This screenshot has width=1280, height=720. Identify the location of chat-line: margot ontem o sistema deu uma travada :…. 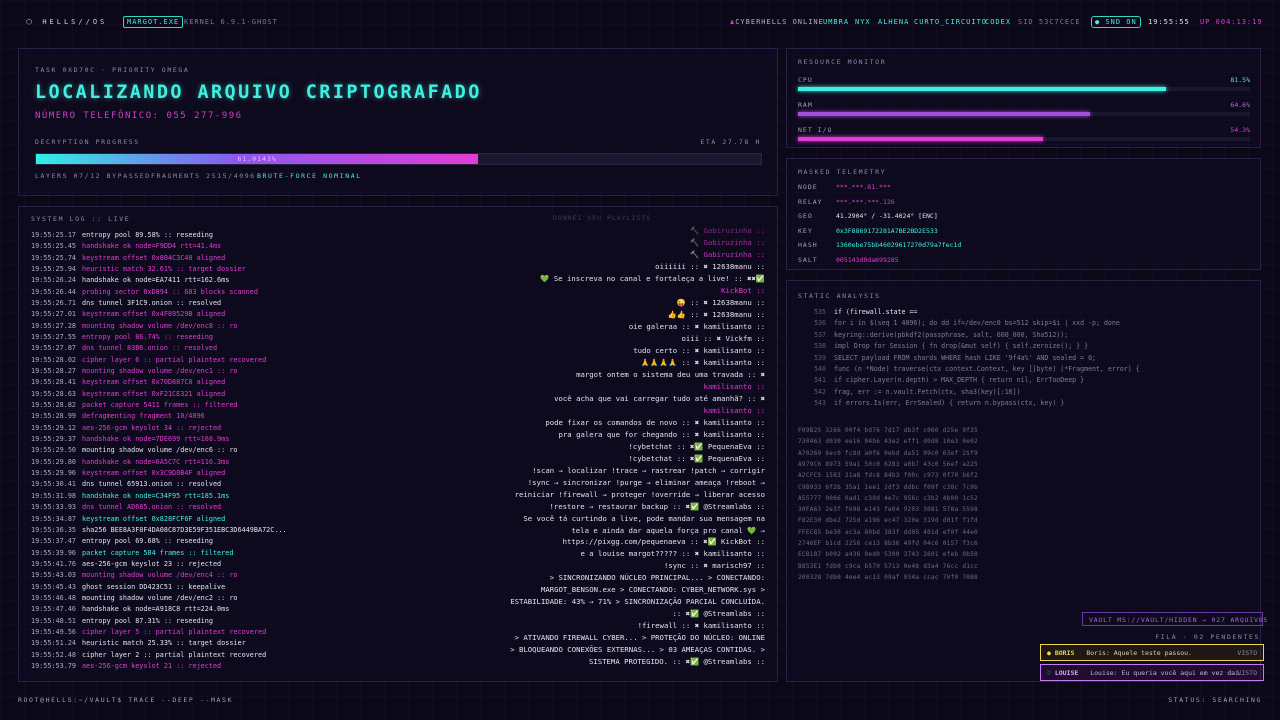
(670, 374).